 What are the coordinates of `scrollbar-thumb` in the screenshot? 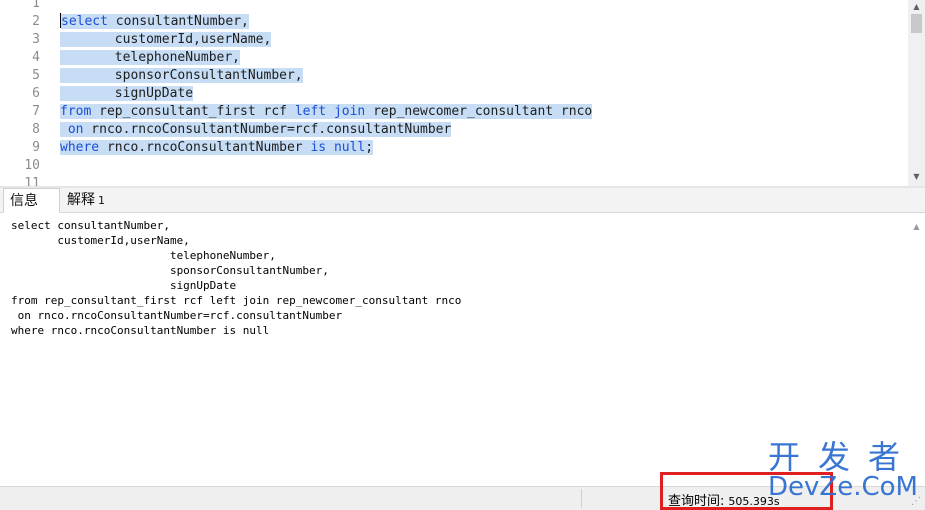 It's located at (916, 23).